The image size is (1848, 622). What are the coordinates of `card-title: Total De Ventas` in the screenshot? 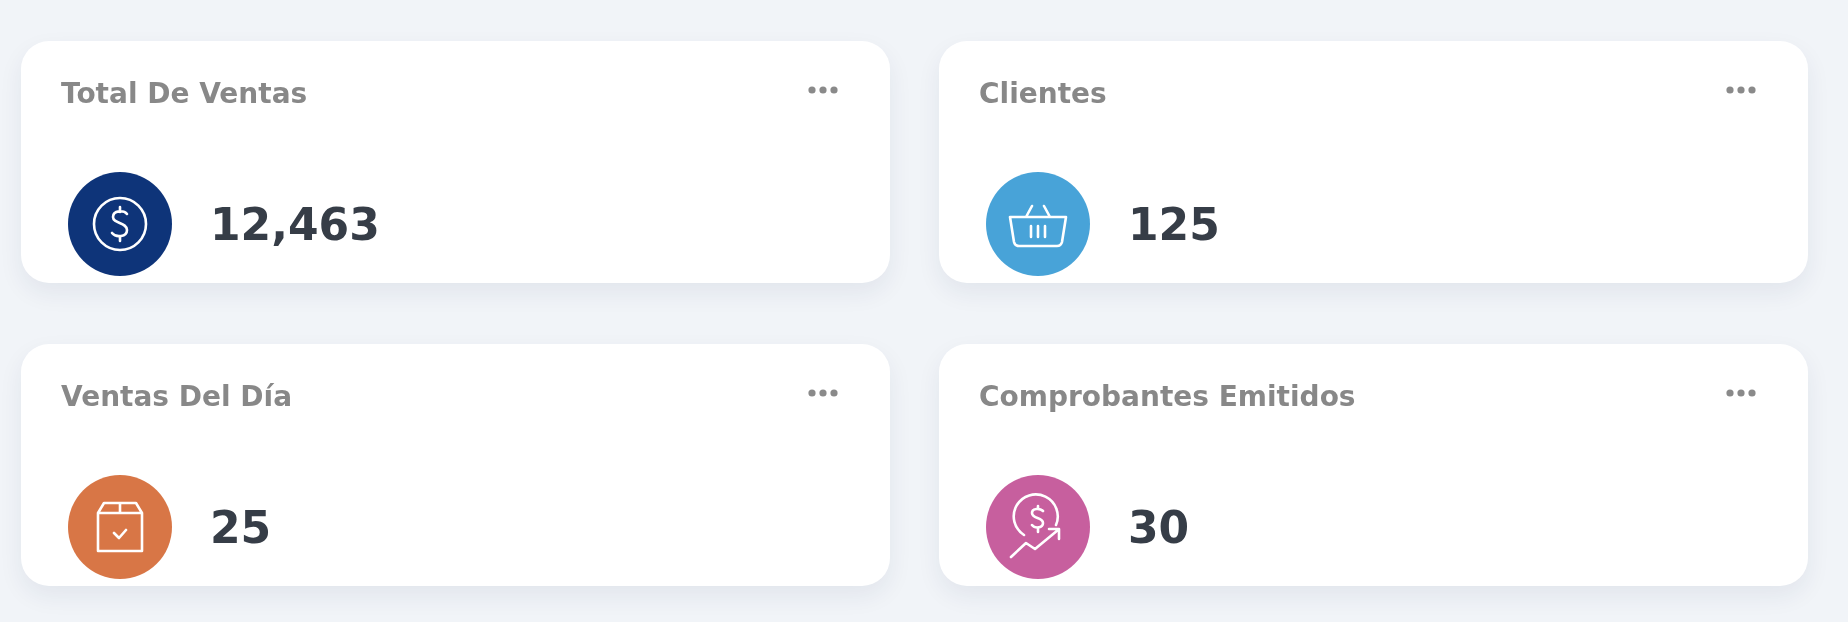 It's located at (184, 93).